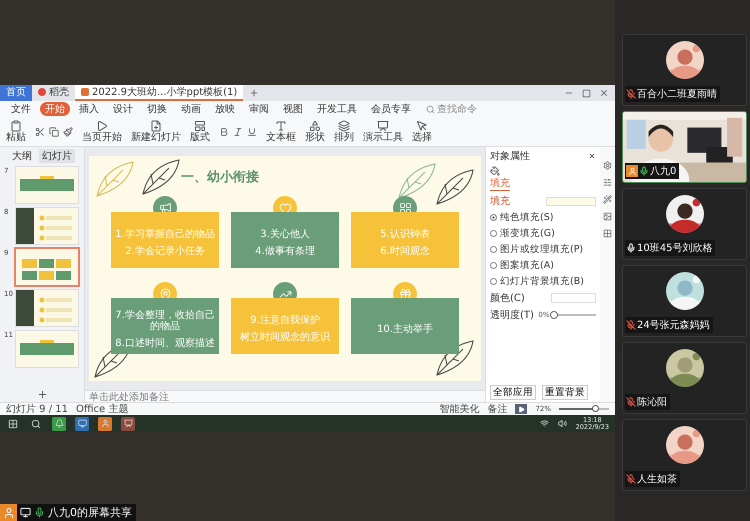 The image size is (750, 521). Describe the element at coordinates (238, 131) in the screenshot. I see `italic-icon` at that location.